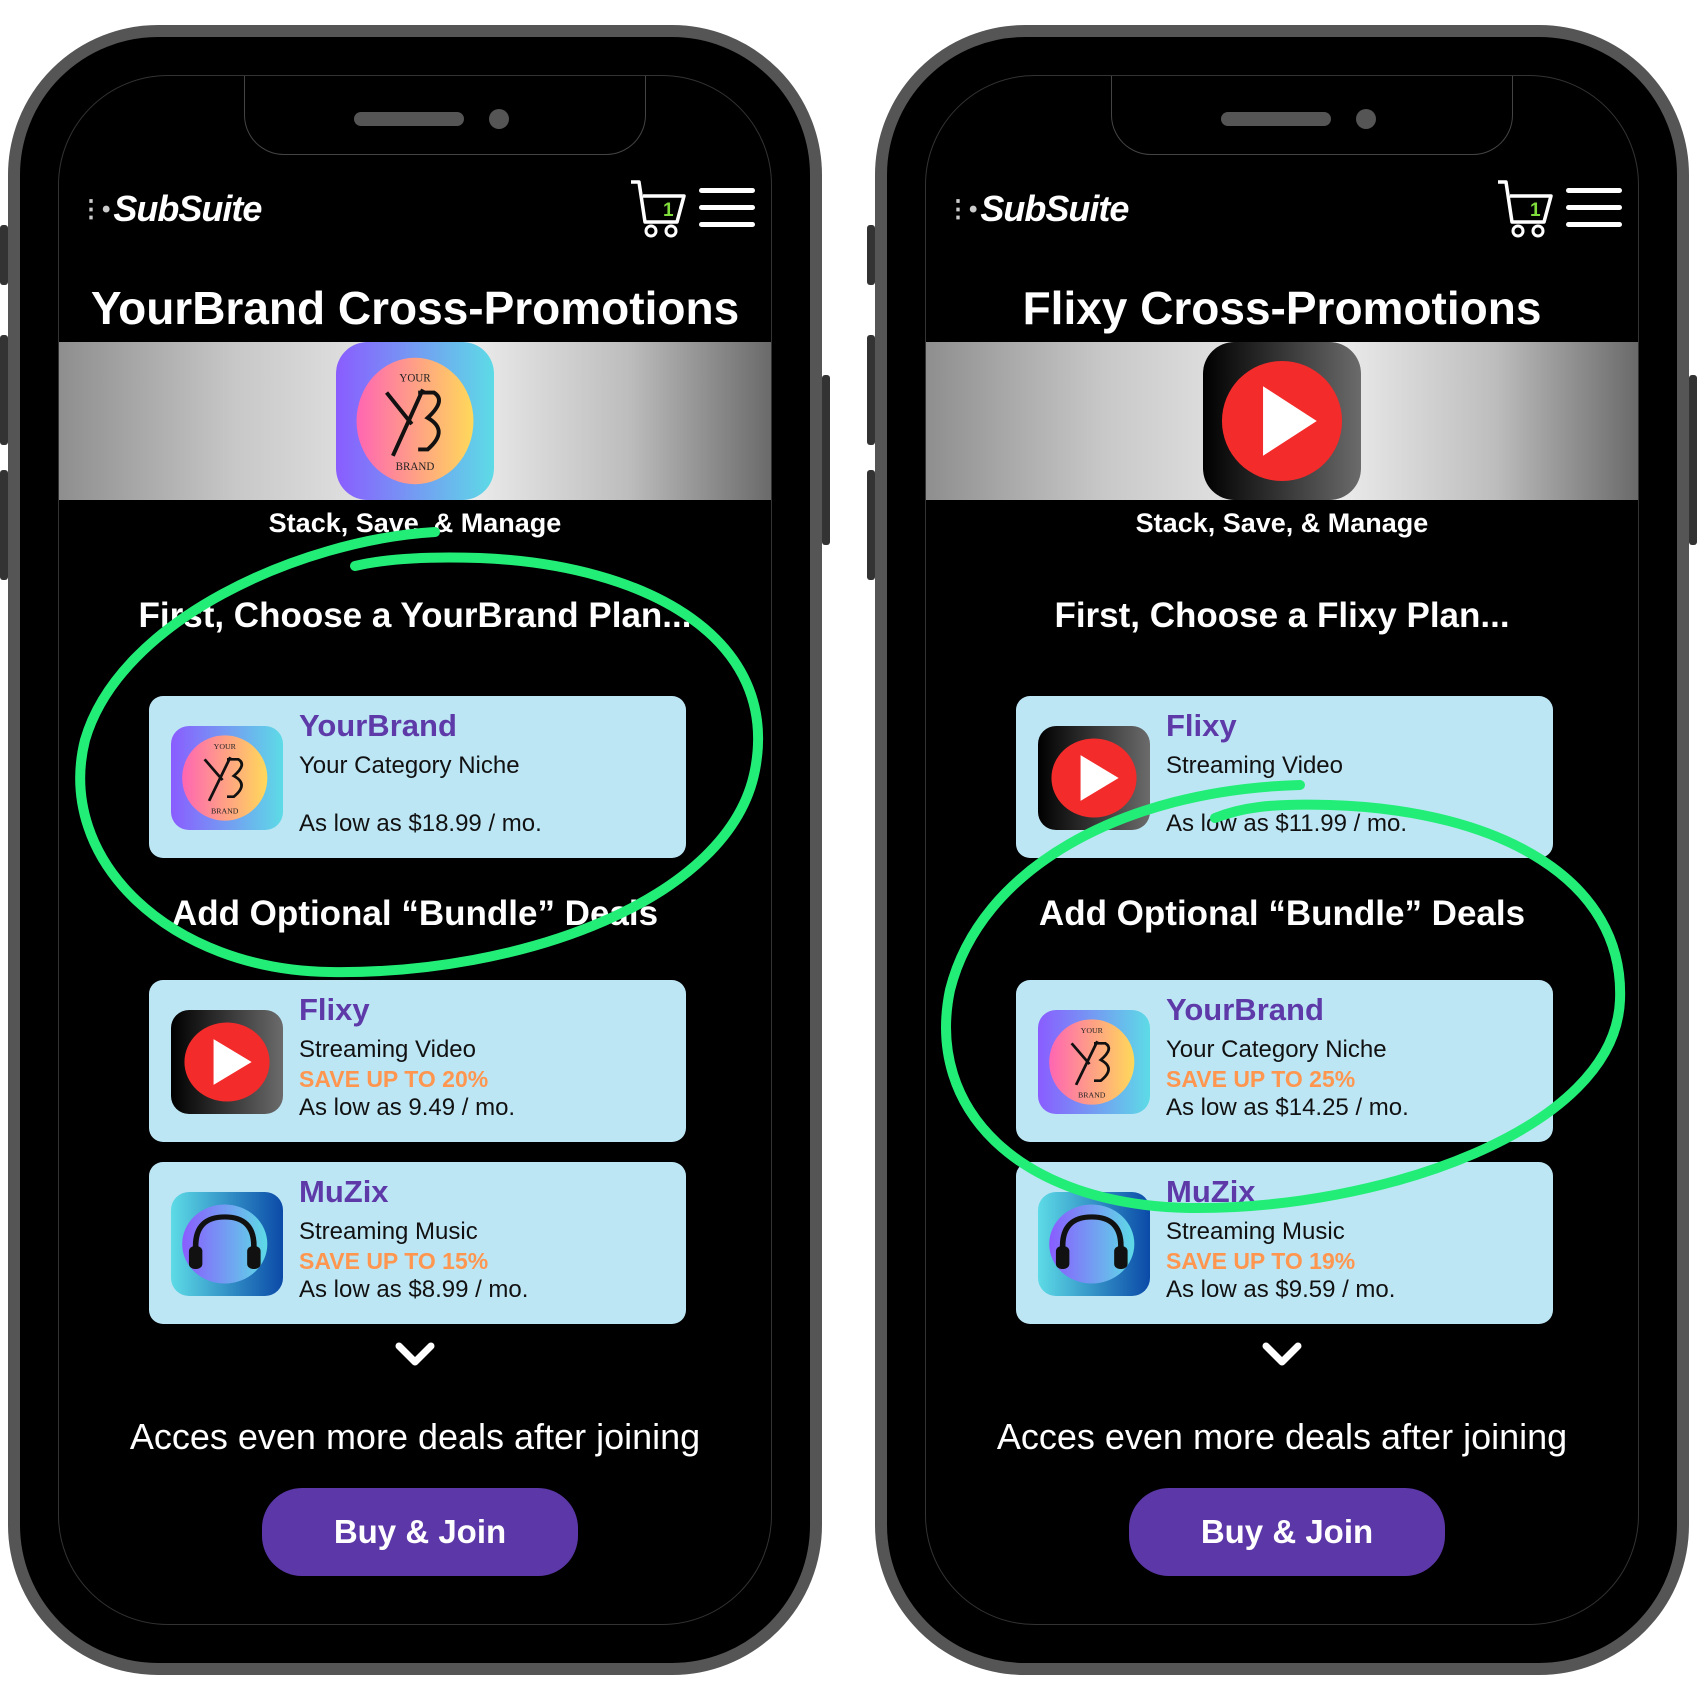  I want to click on plan-category: Streaming Video, so click(1254, 765).